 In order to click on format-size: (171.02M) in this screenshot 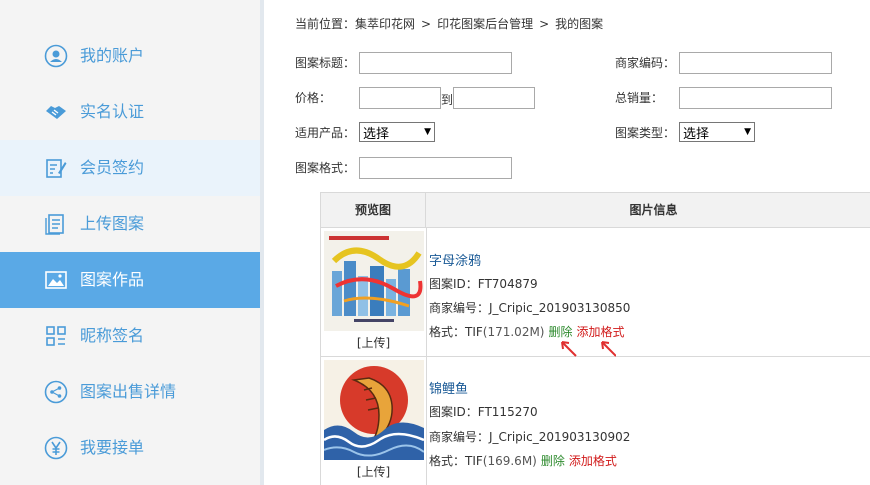, I will do `click(513, 332)`.